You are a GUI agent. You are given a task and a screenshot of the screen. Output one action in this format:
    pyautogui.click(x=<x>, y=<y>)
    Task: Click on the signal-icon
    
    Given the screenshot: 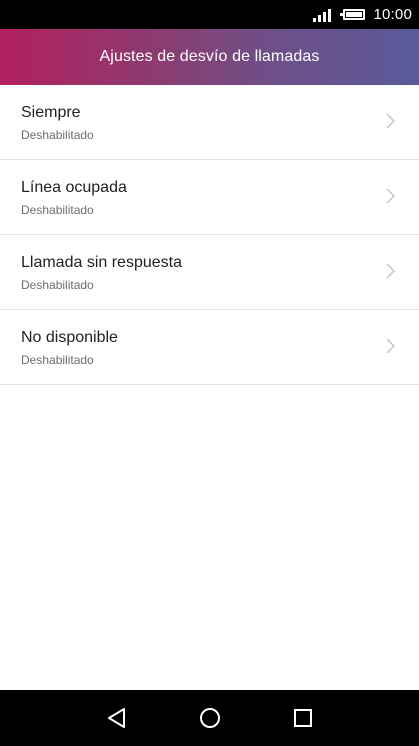 What is the action you would take?
    pyautogui.click(x=322, y=15)
    